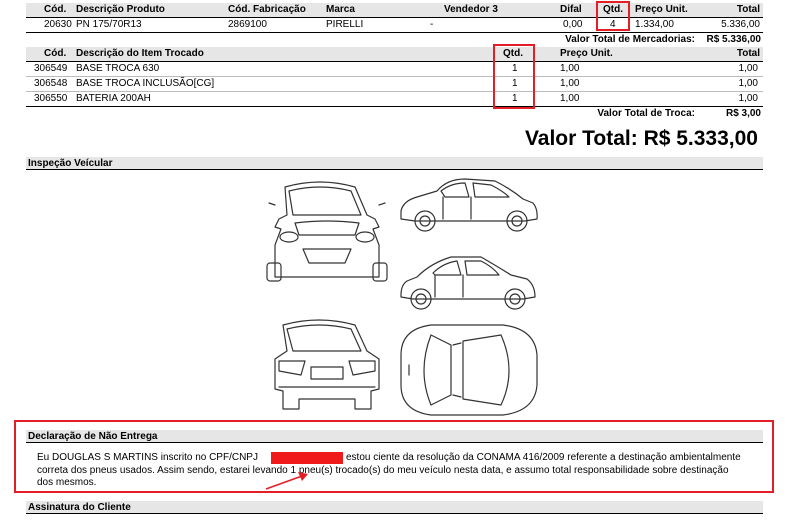 The height and width of the screenshot is (520, 789). Describe the element at coordinates (51, 68) in the screenshot. I see `trade-cell-cod: 306549` at that location.